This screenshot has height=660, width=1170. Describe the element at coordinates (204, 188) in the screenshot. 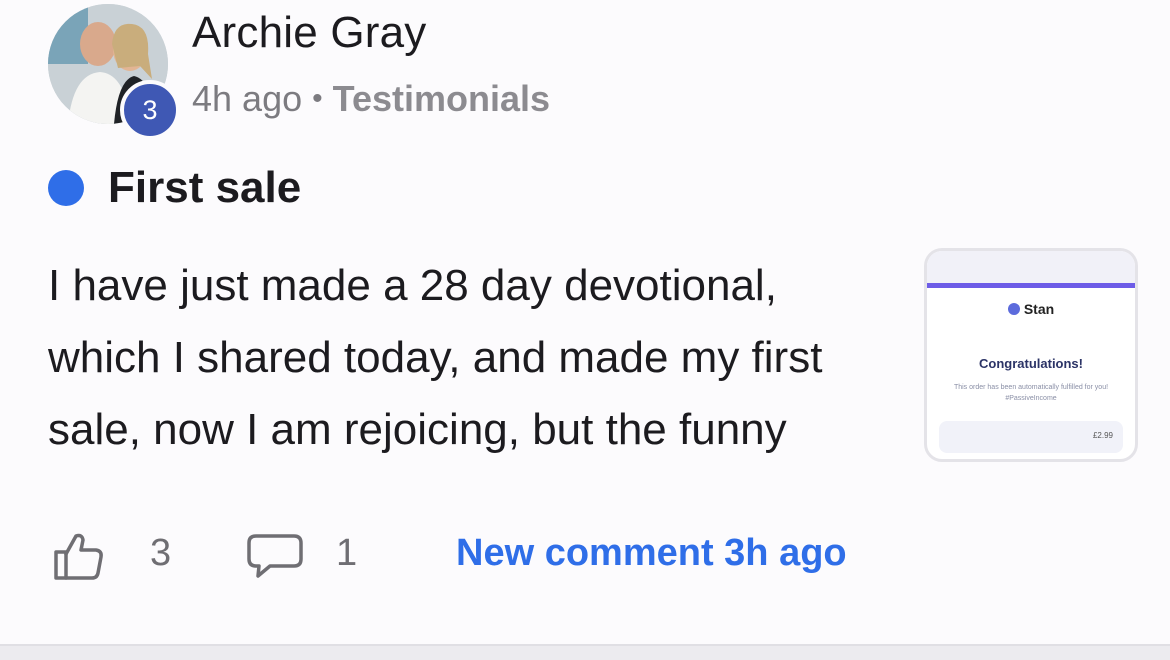

I see `post-title: First sale` at that location.